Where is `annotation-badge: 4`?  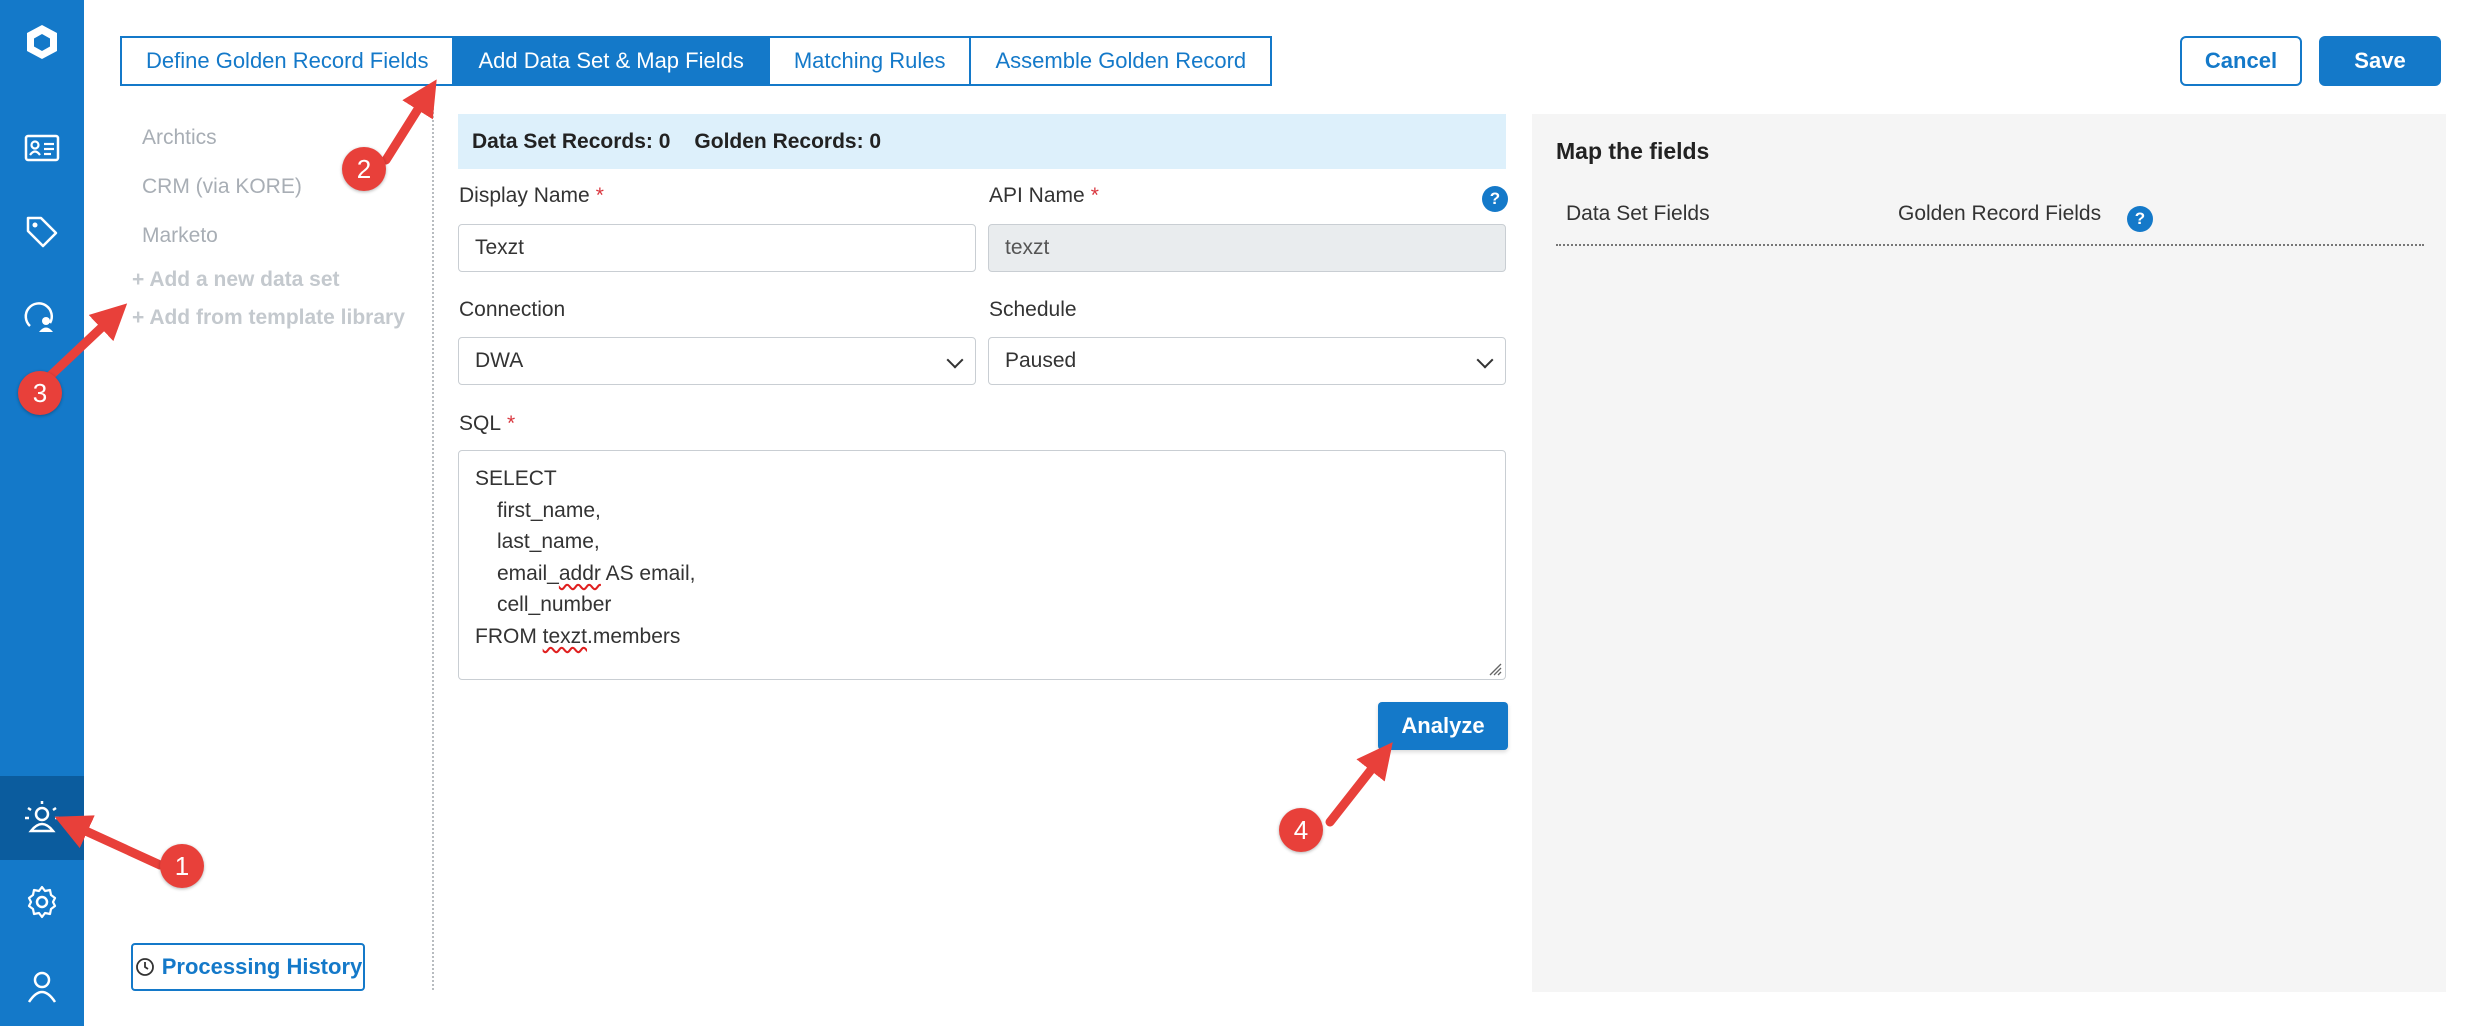 annotation-badge: 4 is located at coordinates (1301, 830).